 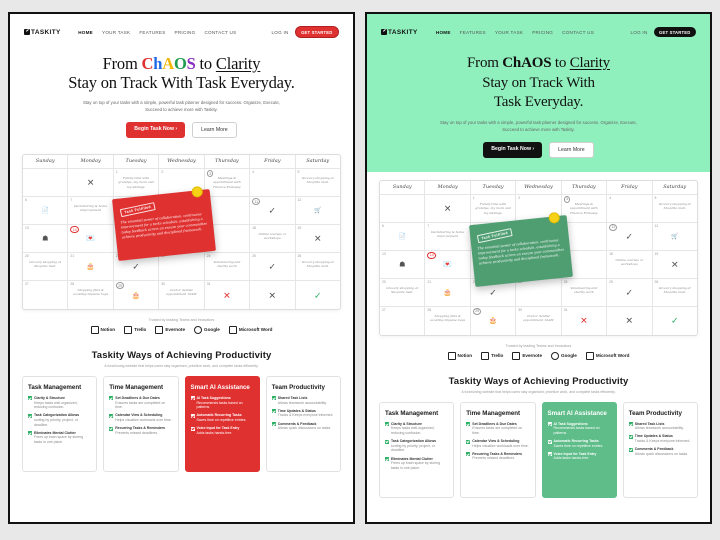 What do you see at coordinates (655, 413) in the screenshot?
I see `feature-card-title: Team Productivity` at bounding box center [655, 413].